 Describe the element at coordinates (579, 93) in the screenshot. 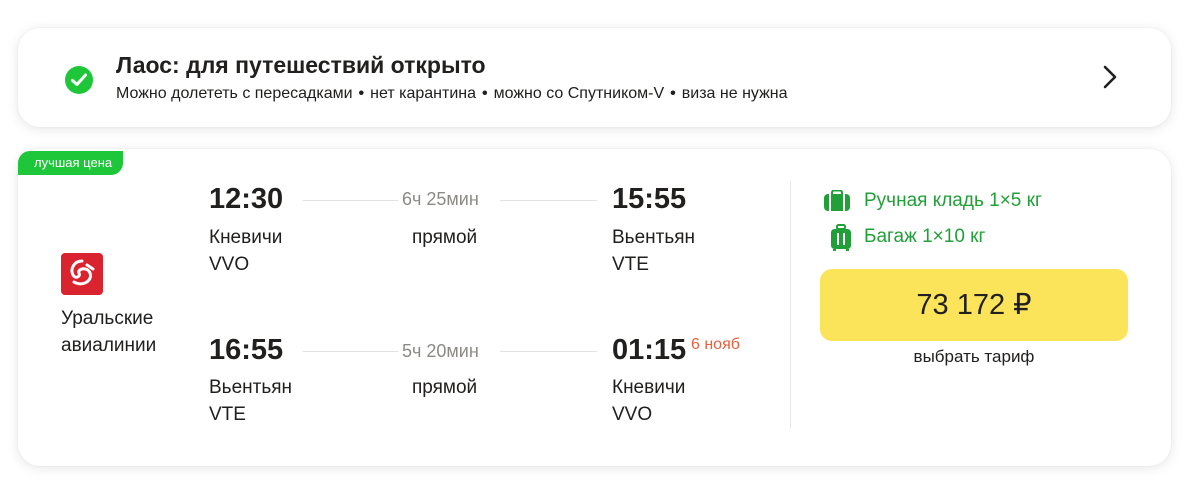

I see `info-tag: можно со Спутником-V` at that location.